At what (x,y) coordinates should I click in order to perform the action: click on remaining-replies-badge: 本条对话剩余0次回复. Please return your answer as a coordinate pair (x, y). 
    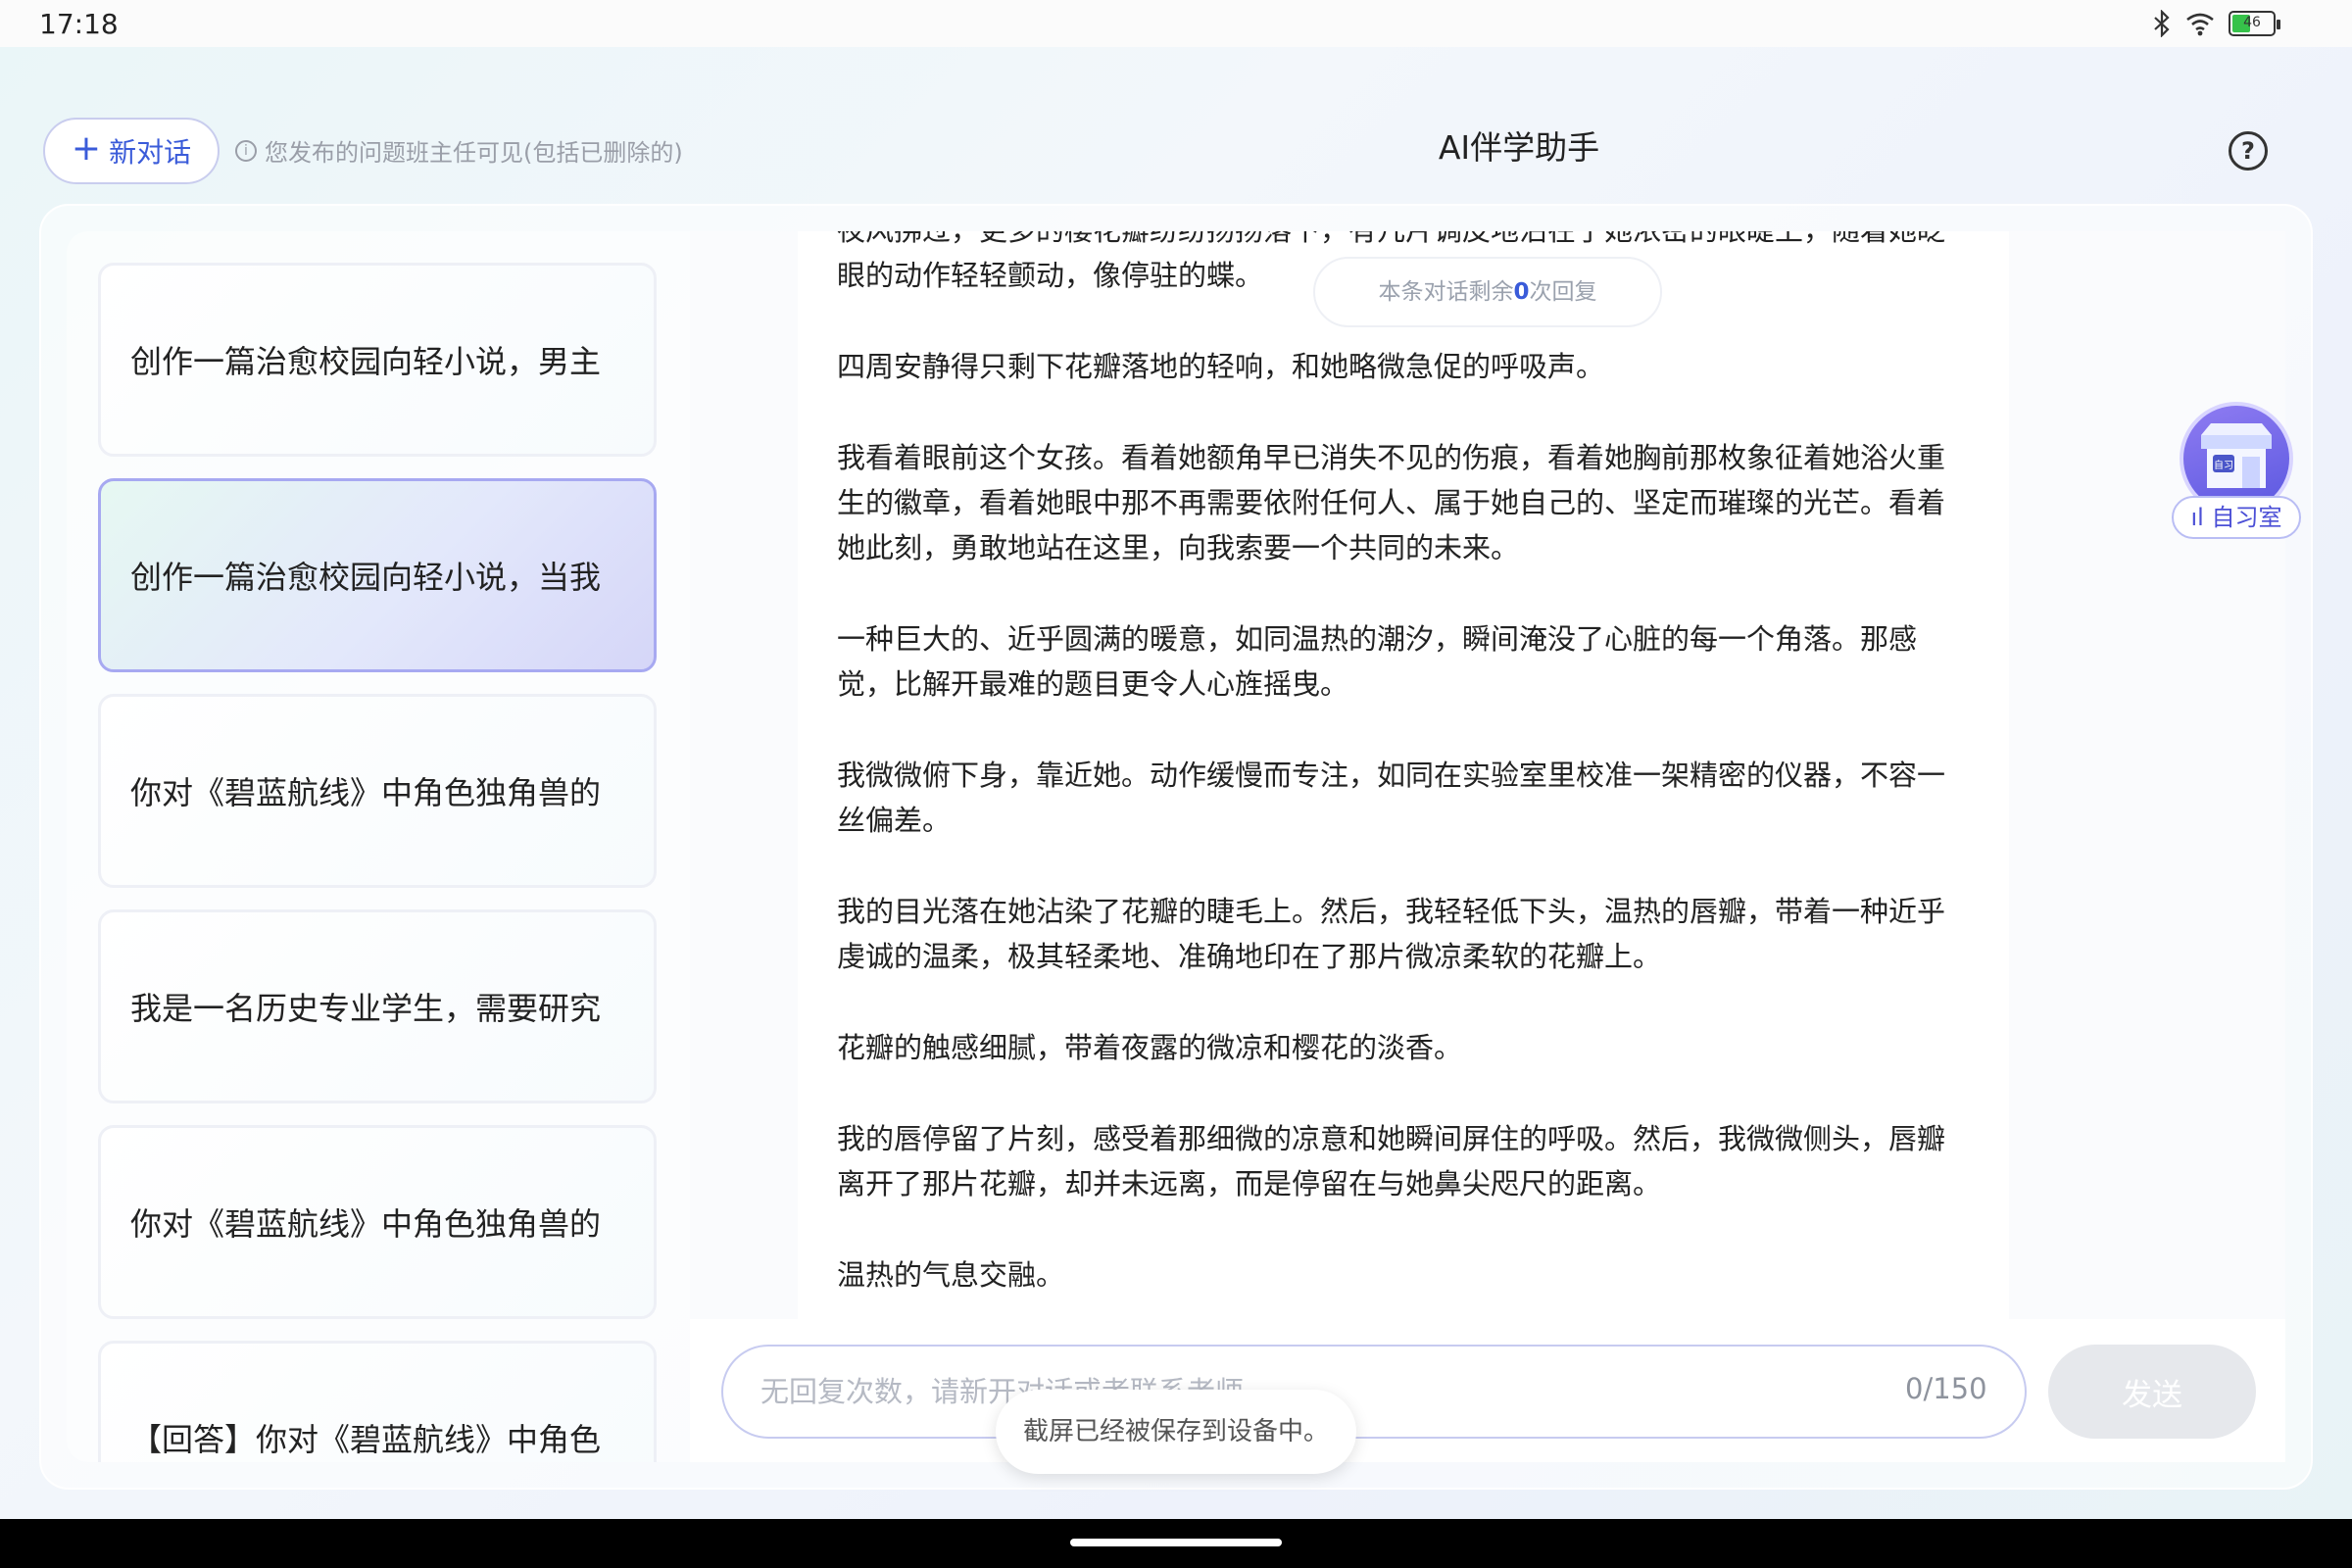
    Looking at the image, I should click on (1487, 292).